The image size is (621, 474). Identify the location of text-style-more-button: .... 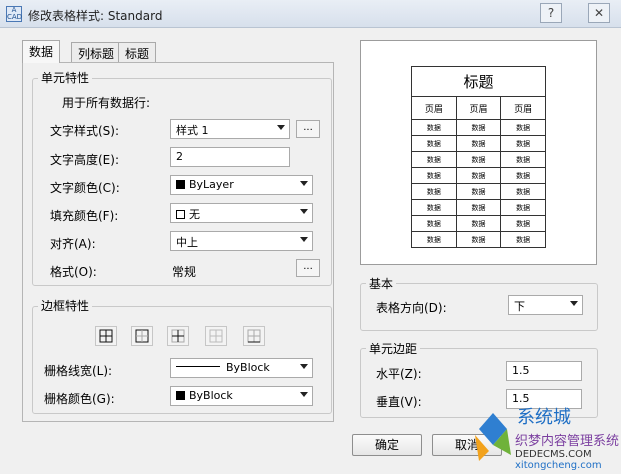
(308, 129).